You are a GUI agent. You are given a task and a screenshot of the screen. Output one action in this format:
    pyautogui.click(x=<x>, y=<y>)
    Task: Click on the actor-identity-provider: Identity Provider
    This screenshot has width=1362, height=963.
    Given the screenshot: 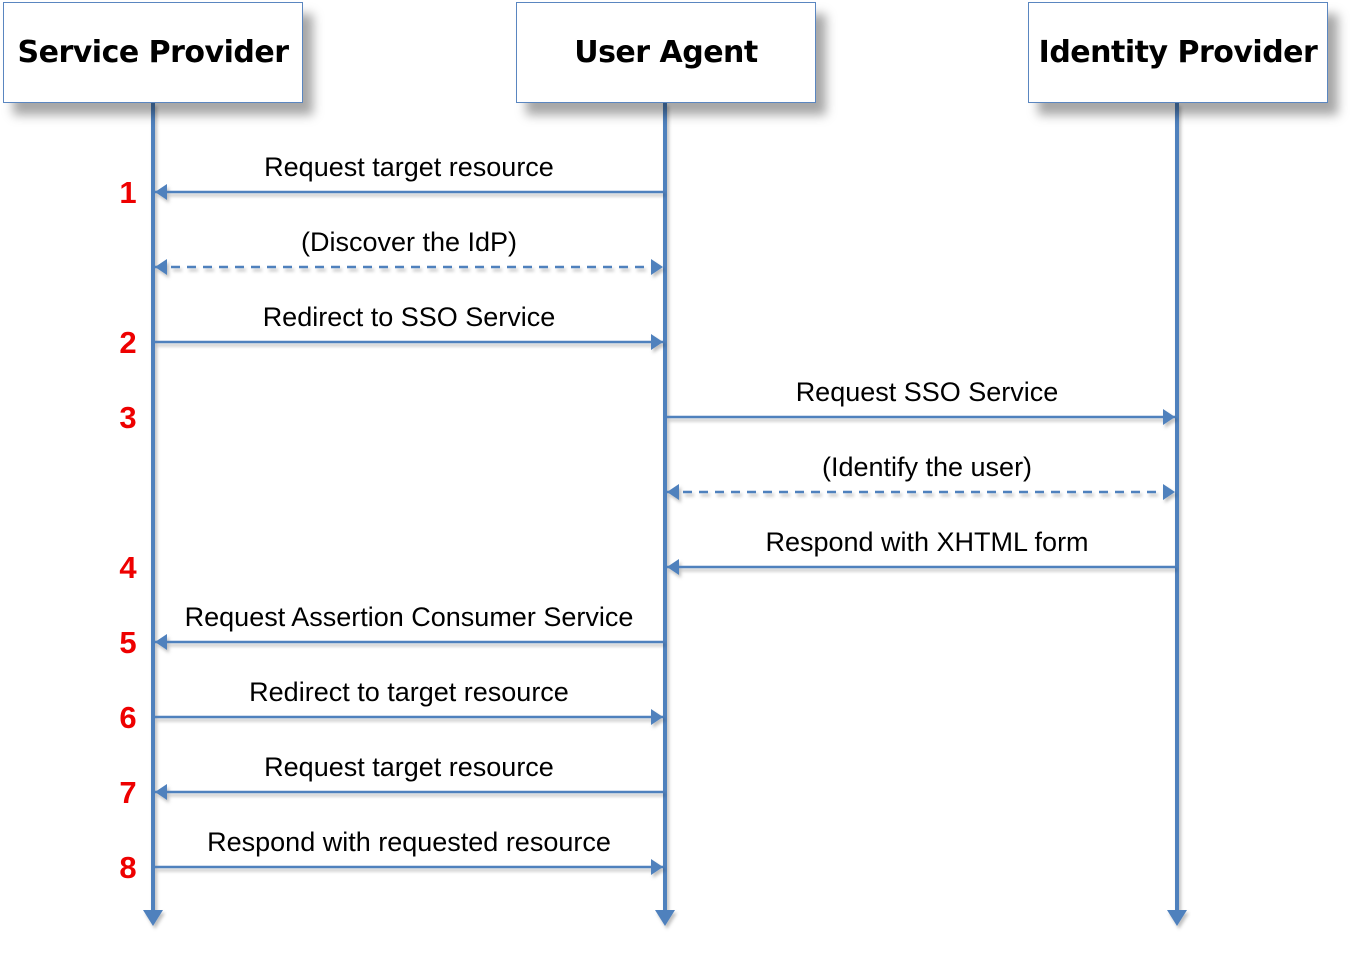 What is the action you would take?
    pyautogui.click(x=1178, y=52)
    